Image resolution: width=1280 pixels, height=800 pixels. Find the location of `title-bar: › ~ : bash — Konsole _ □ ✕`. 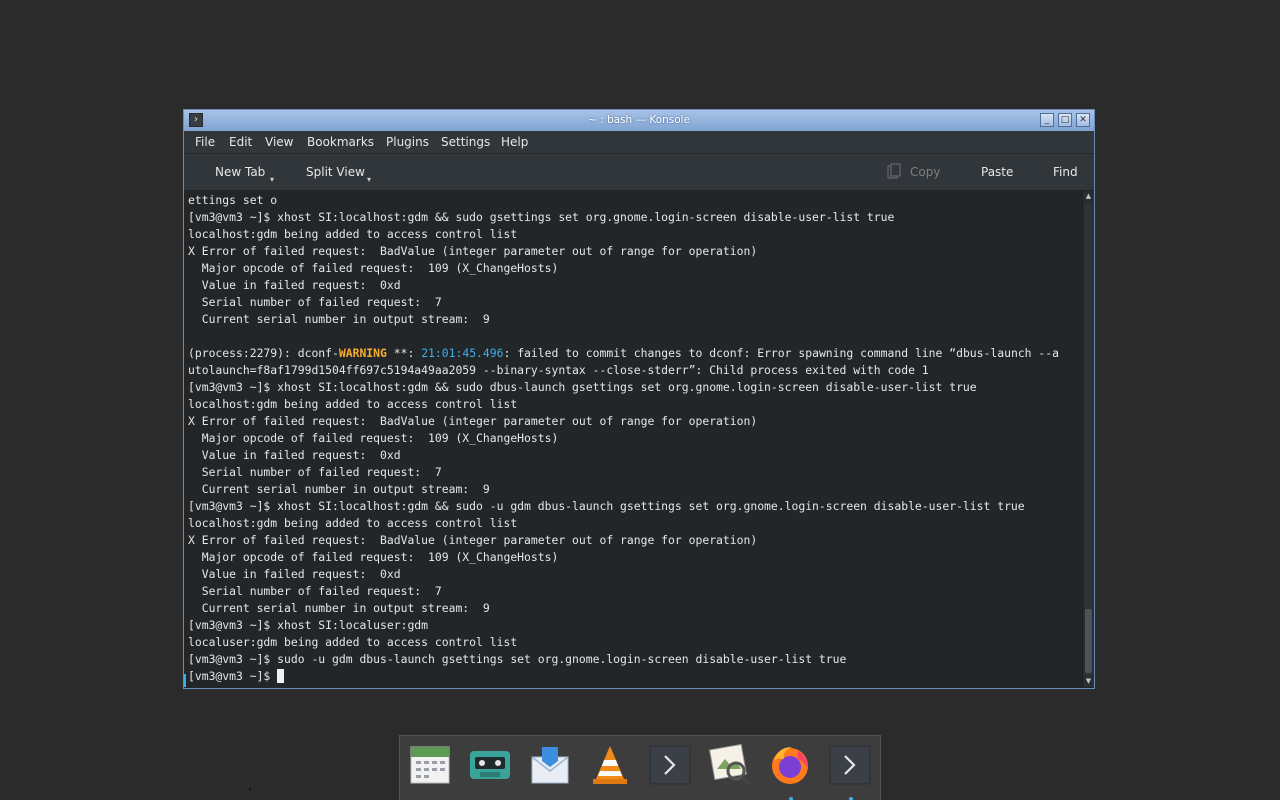

title-bar: › ~ : bash — Konsole _ □ ✕ is located at coordinates (639, 120).